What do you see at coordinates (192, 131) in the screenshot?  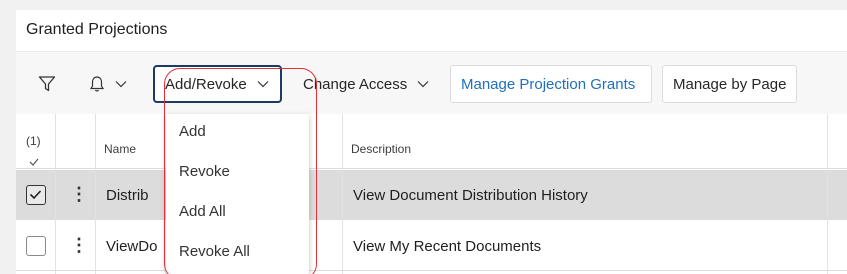 I see `menu-item-add: Add` at bounding box center [192, 131].